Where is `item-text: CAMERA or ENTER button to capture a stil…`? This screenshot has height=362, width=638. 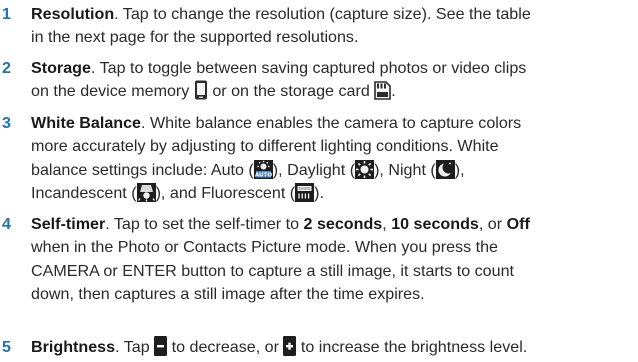
item-text: CAMERA or ENTER button to capture a stil… is located at coordinates (273, 270).